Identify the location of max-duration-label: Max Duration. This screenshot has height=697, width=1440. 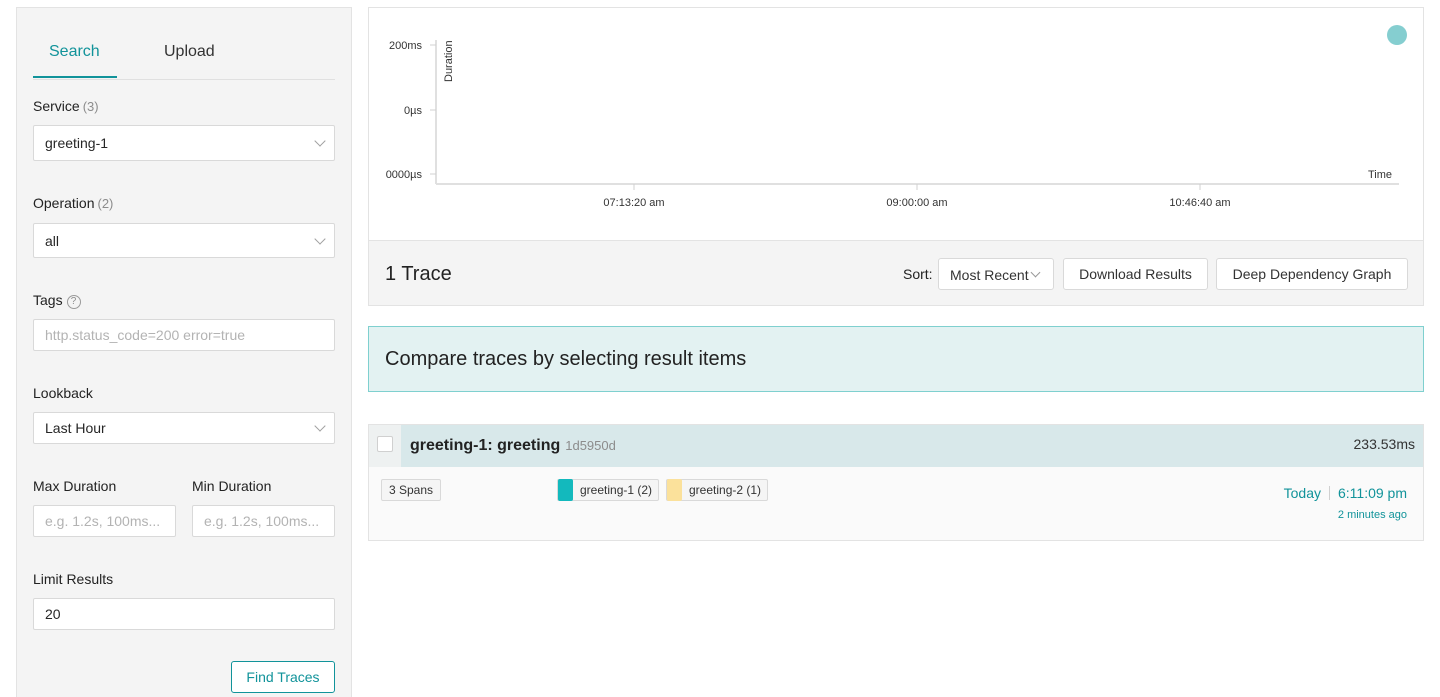
(75, 486).